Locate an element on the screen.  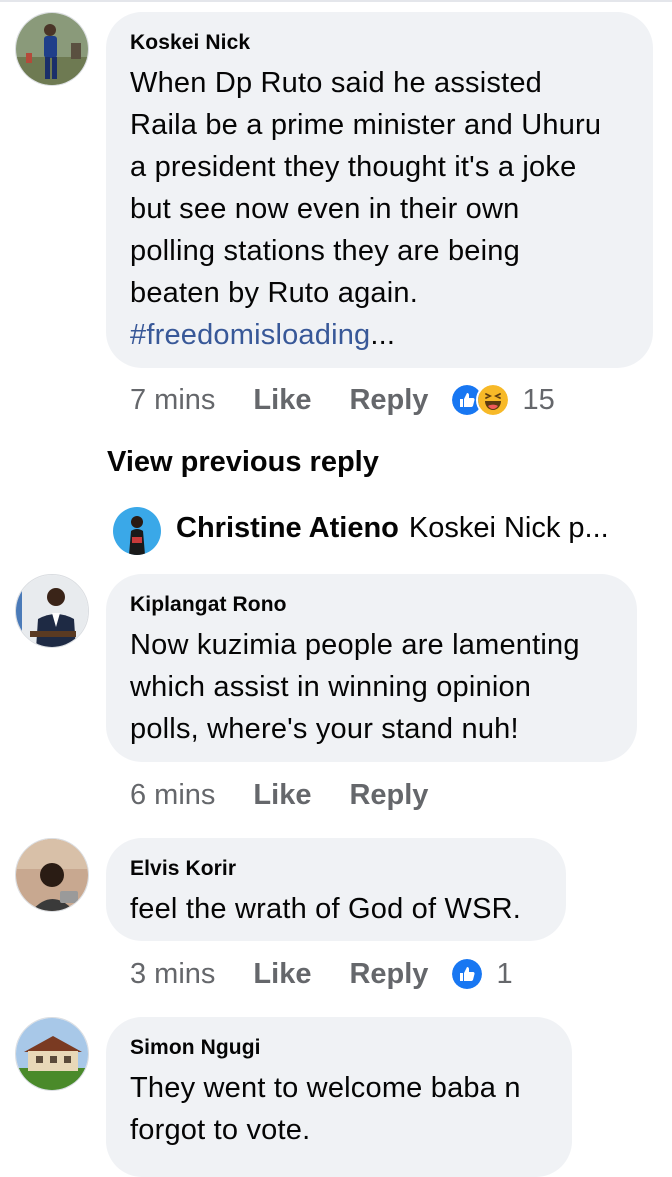
comment-line: When Dp Ruto said he assisted is located at coordinates (336, 83).